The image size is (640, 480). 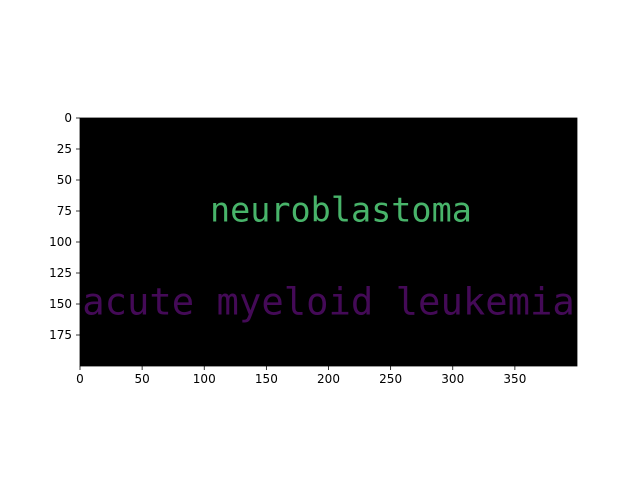 What do you see at coordinates (60, 242) in the screenshot?
I see `y-tick-label-100: 100` at bounding box center [60, 242].